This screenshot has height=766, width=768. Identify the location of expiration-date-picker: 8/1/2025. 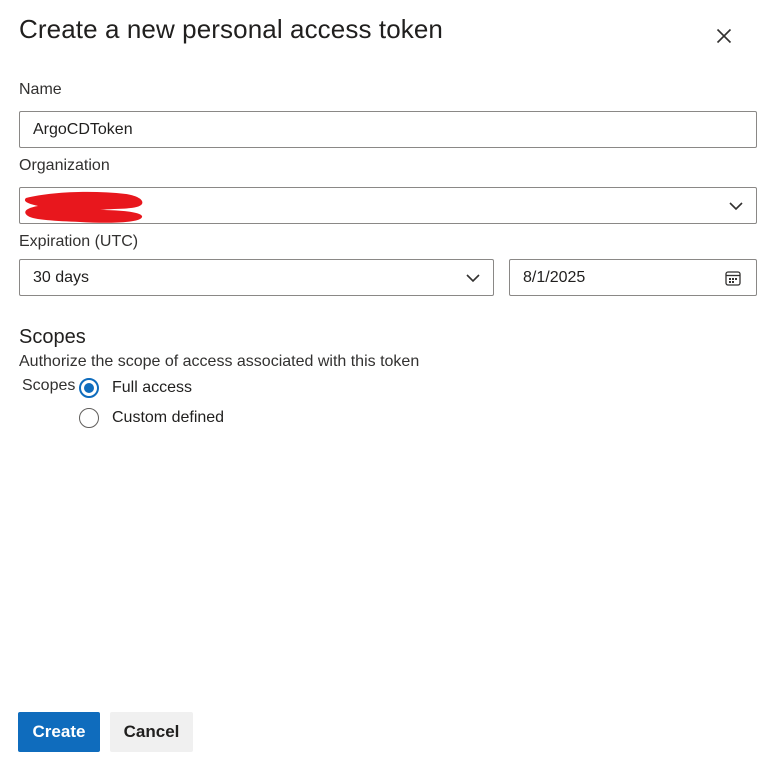
(633, 277).